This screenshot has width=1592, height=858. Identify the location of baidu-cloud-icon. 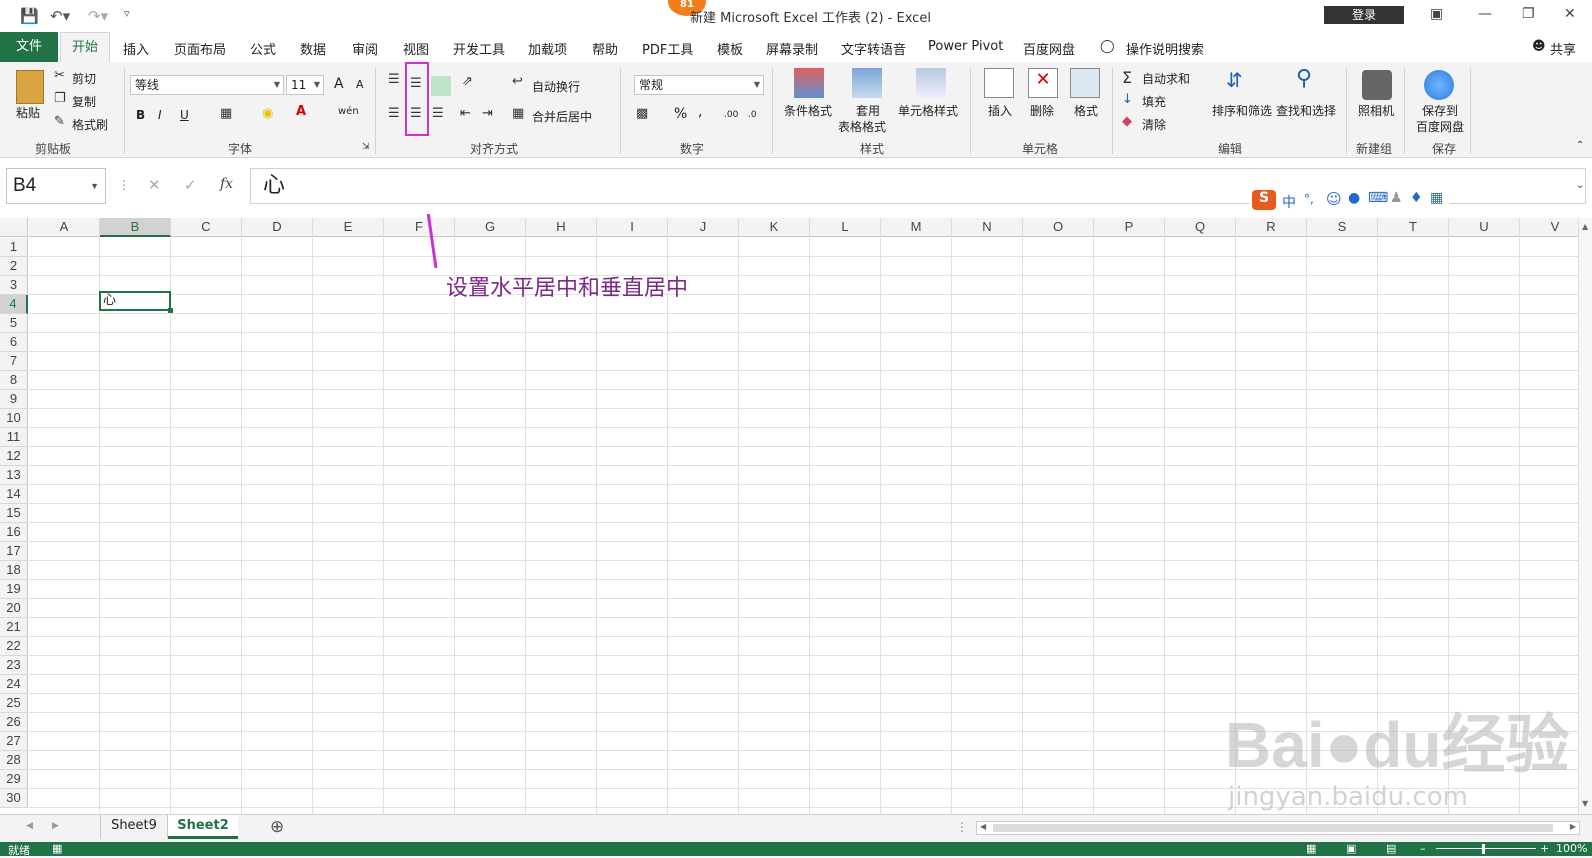
(1439, 85).